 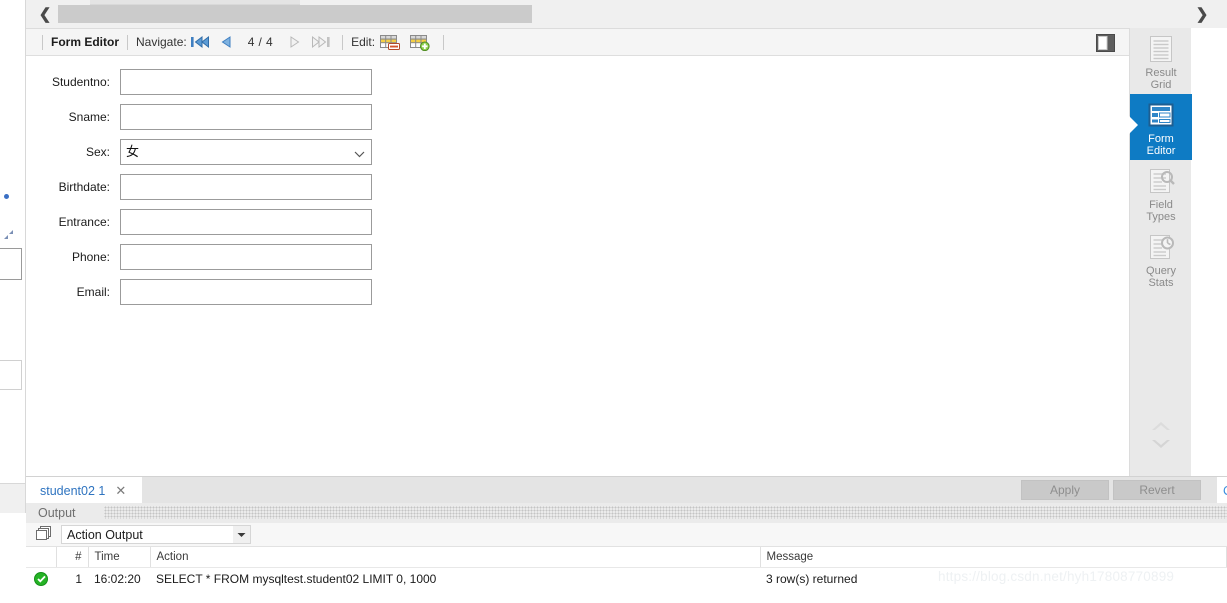 What do you see at coordinates (246, 116) in the screenshot?
I see `input-sname` at bounding box center [246, 116].